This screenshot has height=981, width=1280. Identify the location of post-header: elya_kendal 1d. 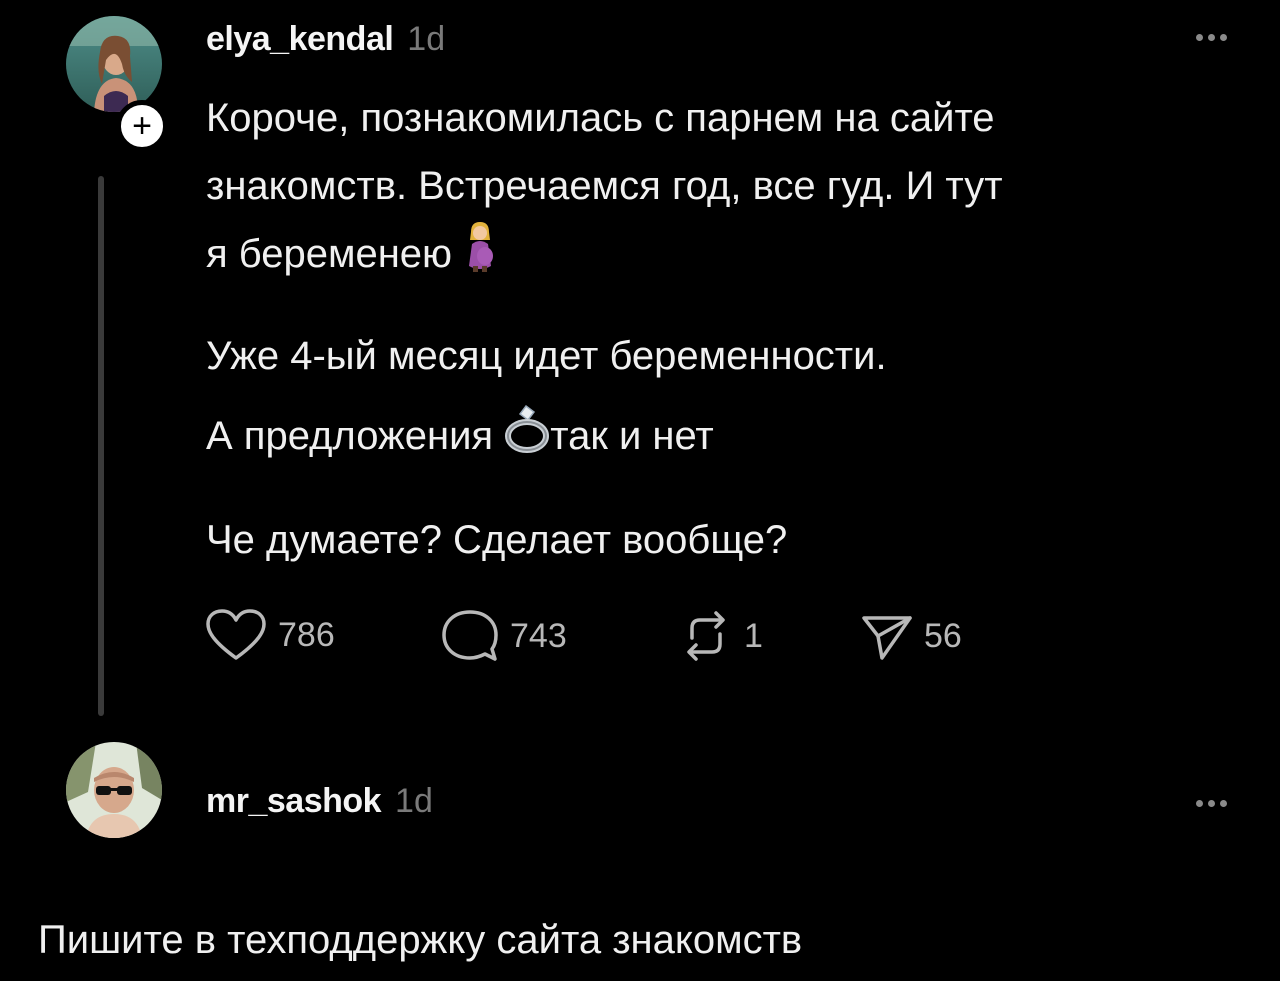
(325, 39).